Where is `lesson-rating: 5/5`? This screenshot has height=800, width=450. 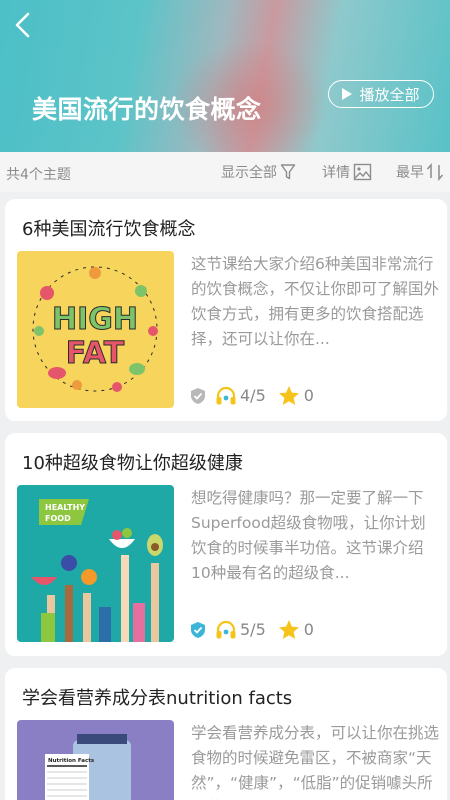 lesson-rating: 5/5 is located at coordinates (253, 629).